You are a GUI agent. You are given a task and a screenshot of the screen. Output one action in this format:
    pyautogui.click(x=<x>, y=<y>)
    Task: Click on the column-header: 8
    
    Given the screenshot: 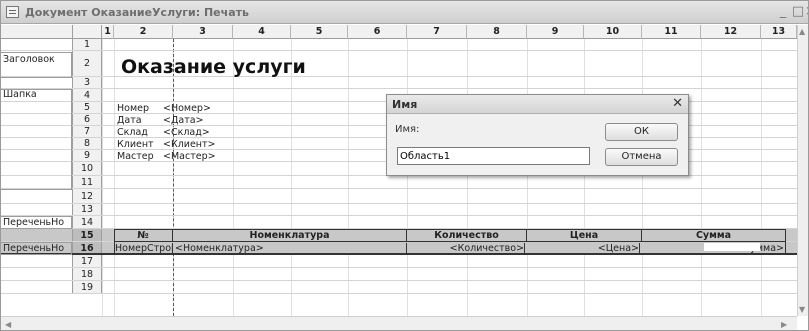 What is the action you would take?
    pyautogui.click(x=497, y=32)
    